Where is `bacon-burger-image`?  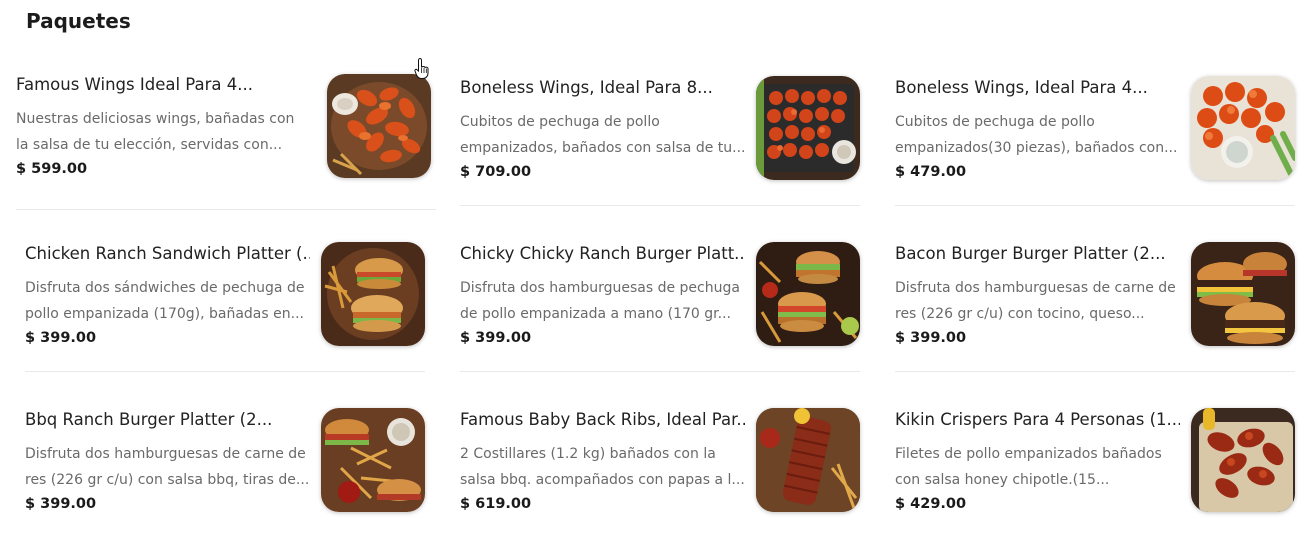 bacon-burger-image is located at coordinates (1243, 294).